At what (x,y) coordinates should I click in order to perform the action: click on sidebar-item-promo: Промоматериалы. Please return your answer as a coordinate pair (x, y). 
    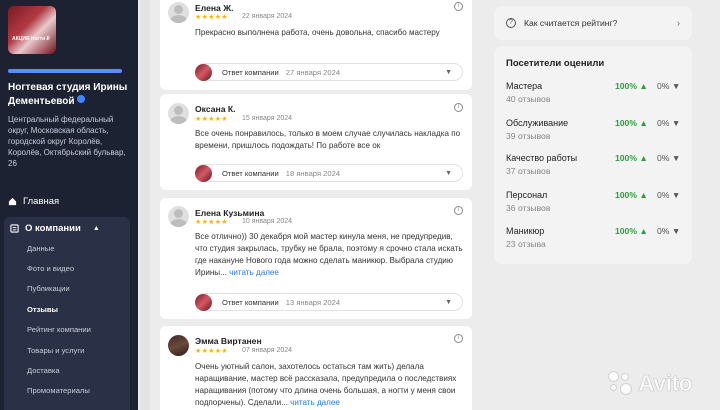
    Looking at the image, I should click on (58, 390).